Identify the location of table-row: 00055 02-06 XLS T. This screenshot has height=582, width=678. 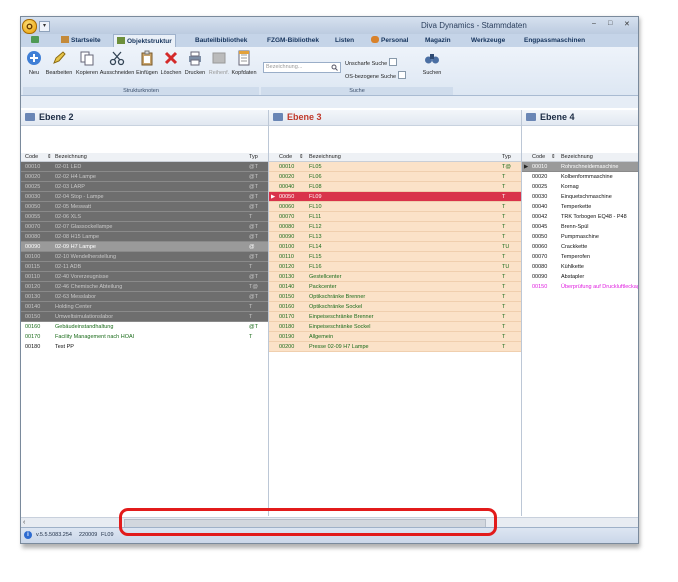
(144, 217).